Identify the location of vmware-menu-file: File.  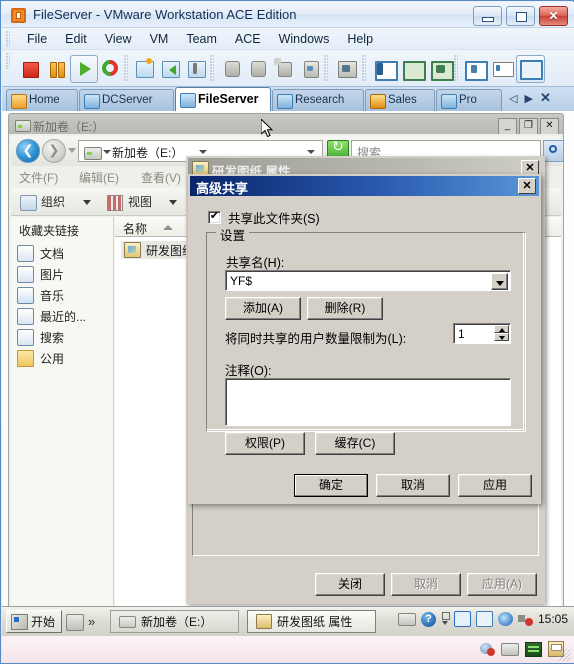
(37, 39).